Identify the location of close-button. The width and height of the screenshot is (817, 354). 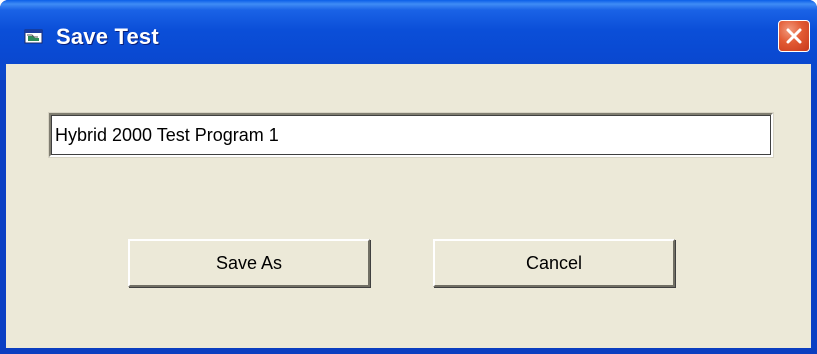
(794, 36).